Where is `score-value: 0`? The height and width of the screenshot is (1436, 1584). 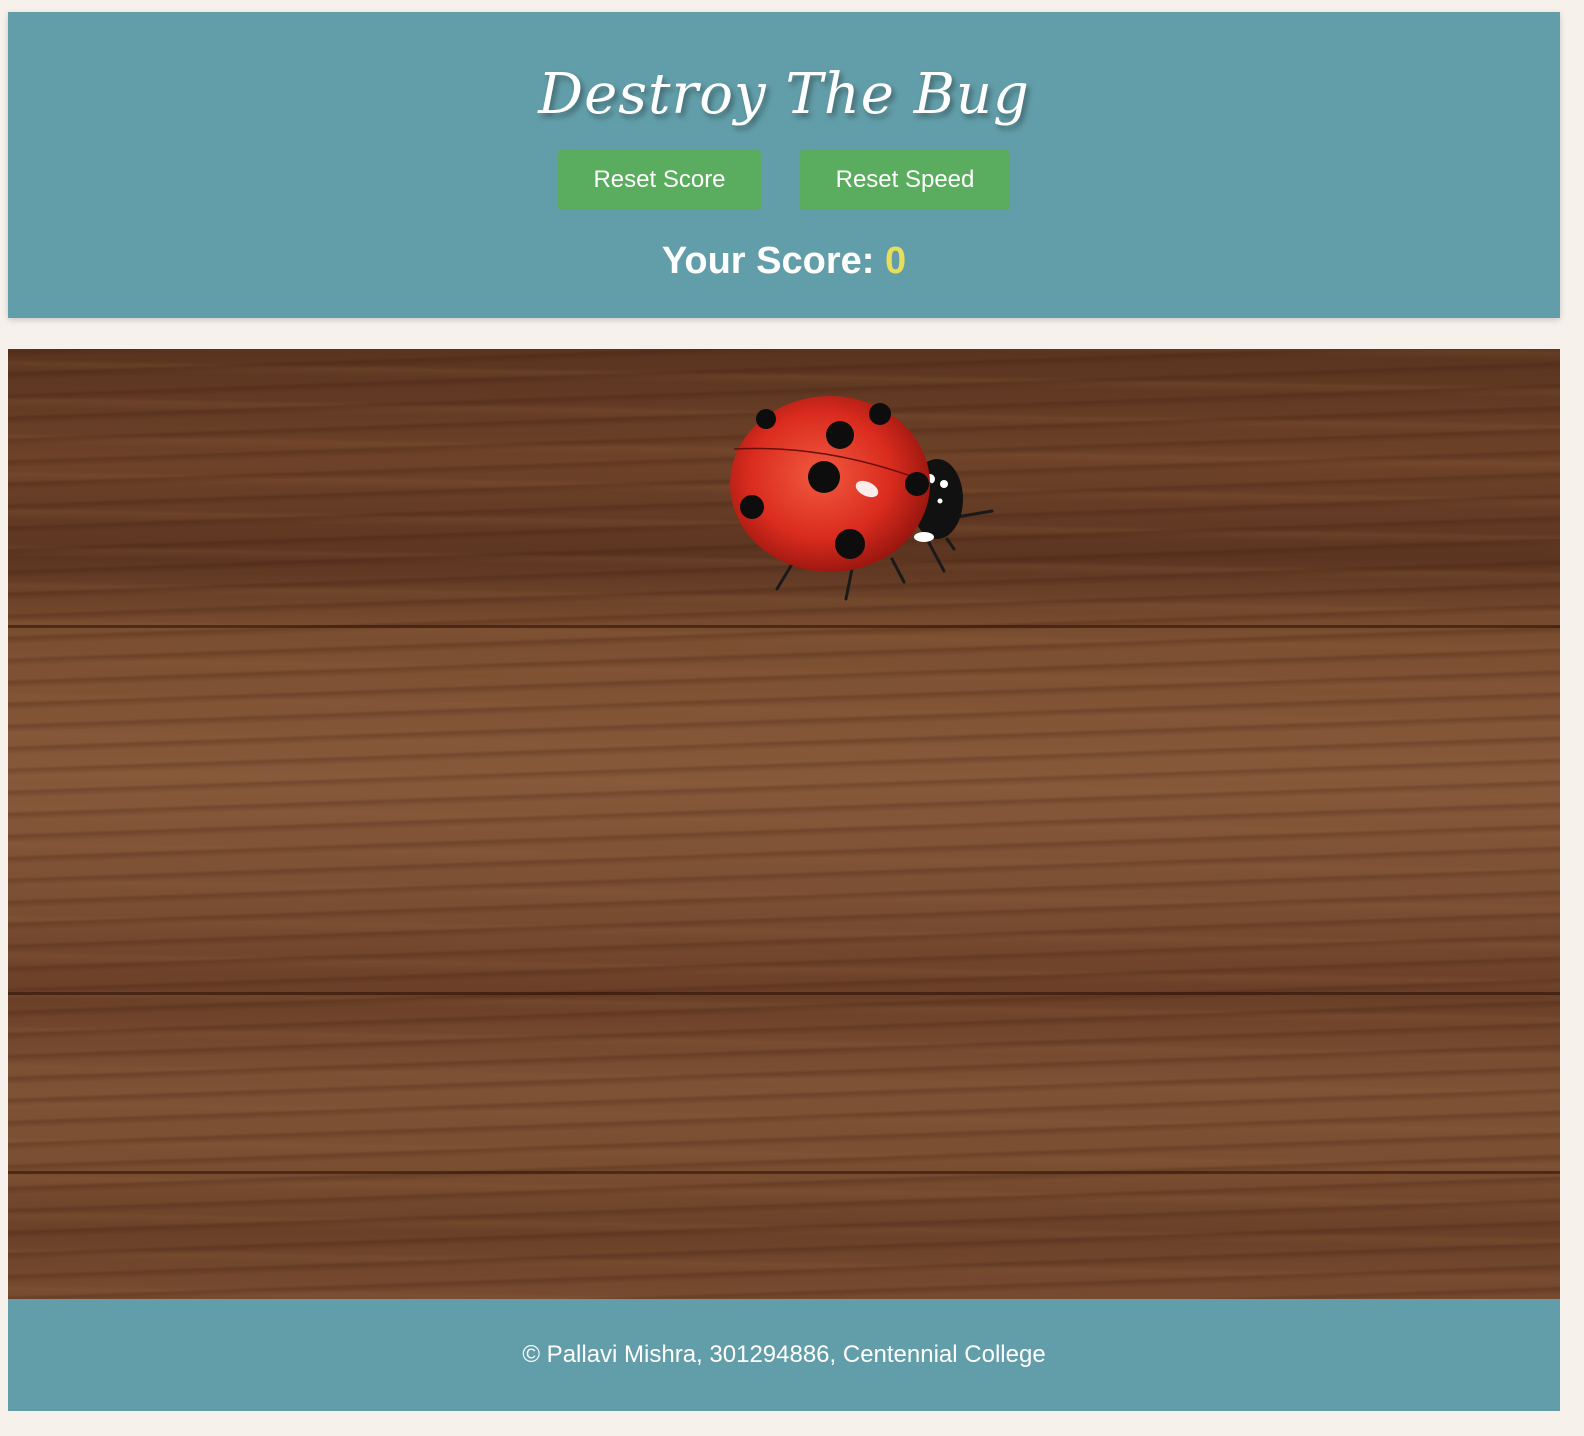 score-value: 0 is located at coordinates (895, 261).